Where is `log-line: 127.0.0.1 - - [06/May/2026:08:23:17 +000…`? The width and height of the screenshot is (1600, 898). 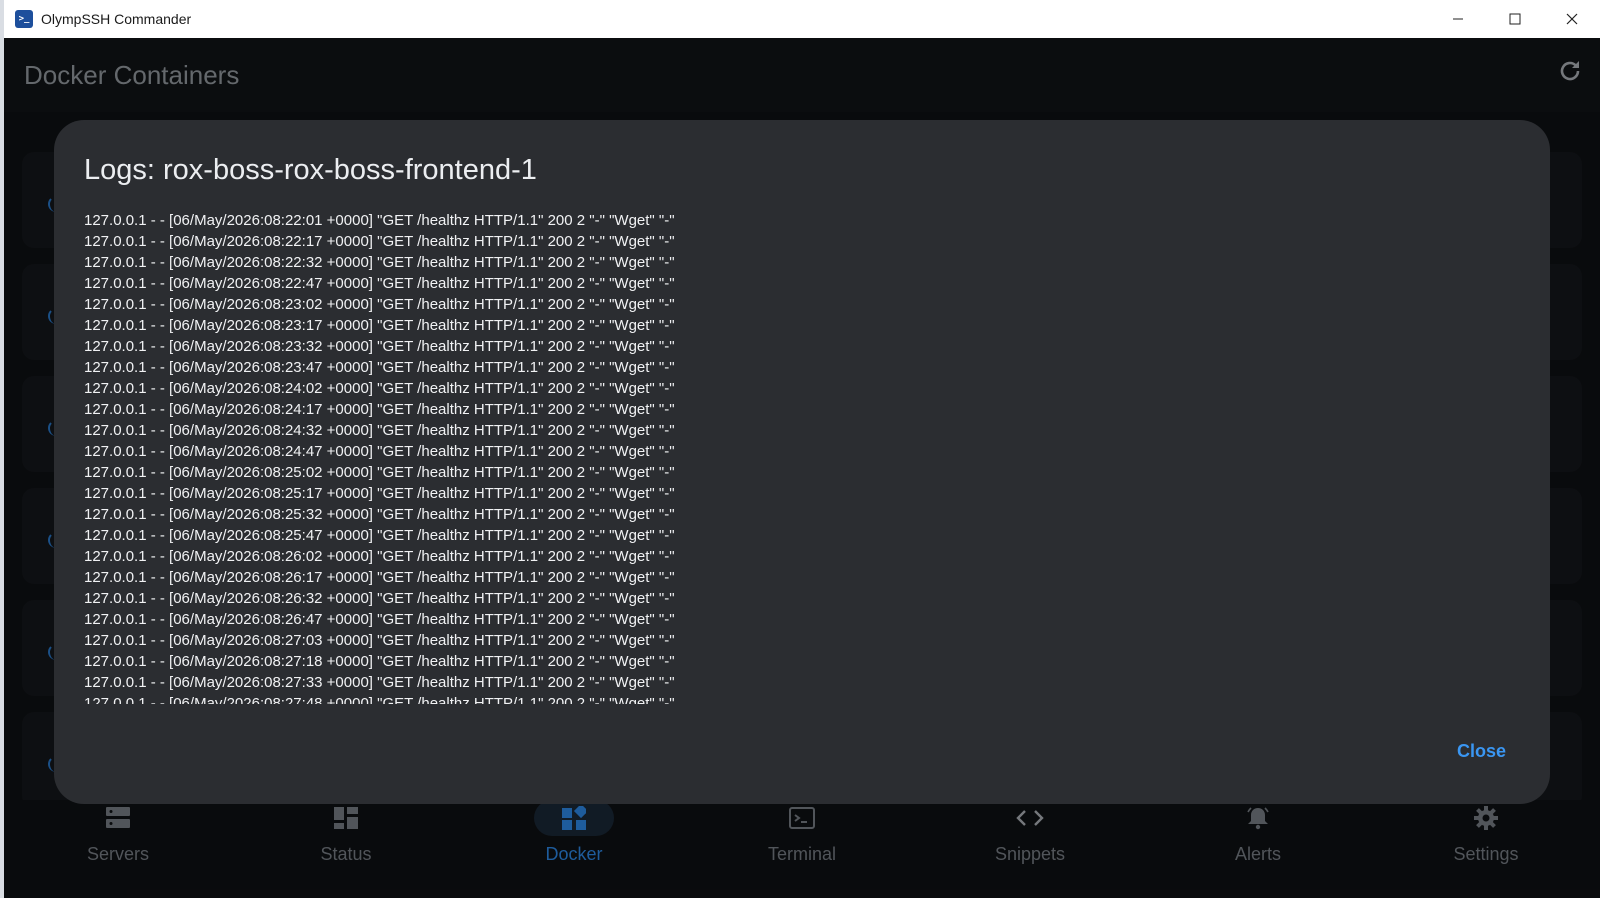
log-line: 127.0.0.1 - - [06/May/2026:08:23:17 +000… is located at coordinates (379, 325).